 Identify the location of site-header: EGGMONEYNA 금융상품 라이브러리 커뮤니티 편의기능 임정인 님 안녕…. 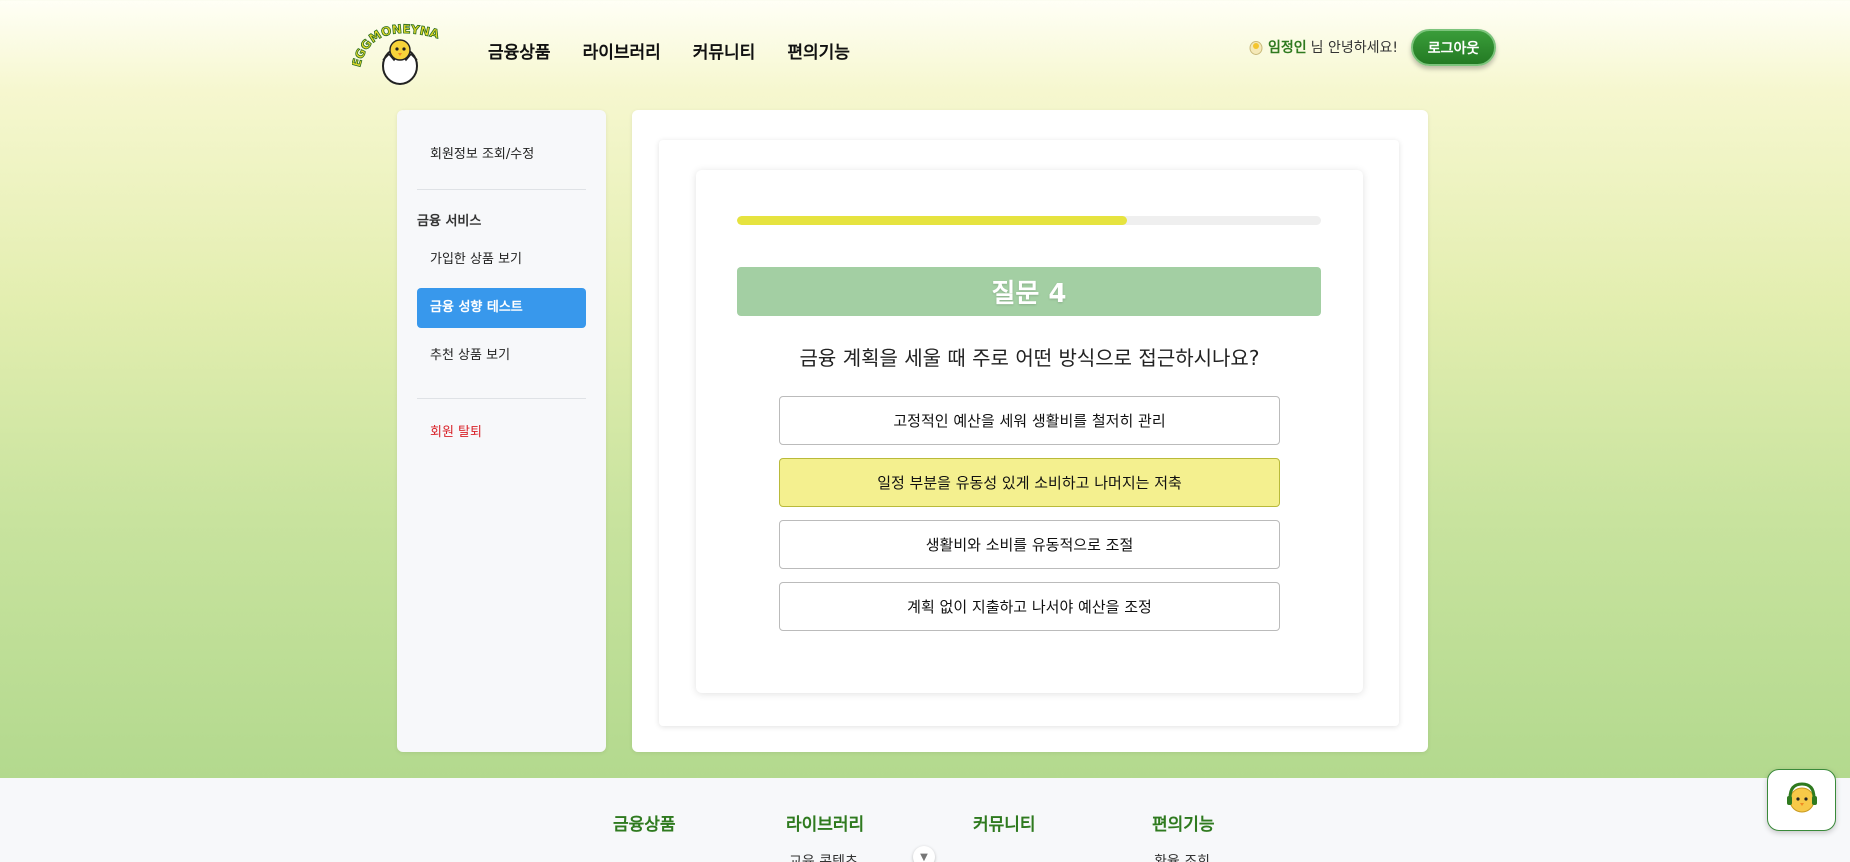
(925, 50).